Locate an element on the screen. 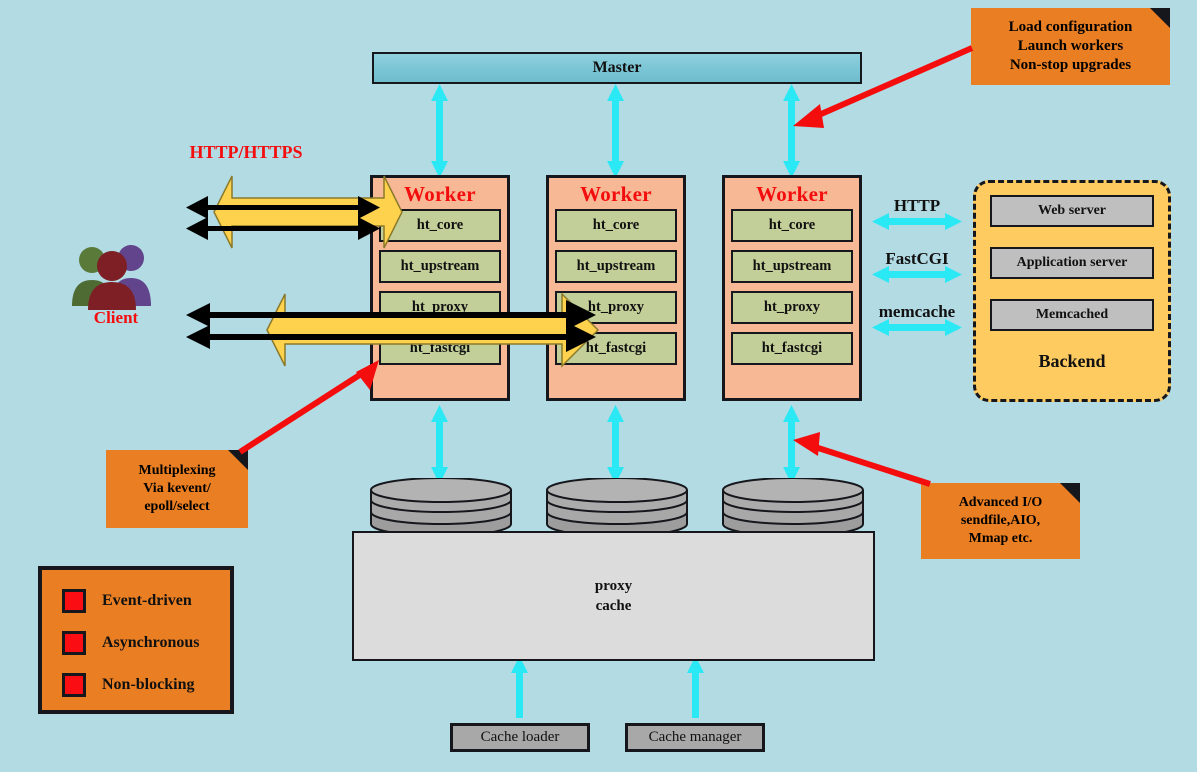 This screenshot has height=772, width=1197. client-label: Client is located at coordinates (116, 317).